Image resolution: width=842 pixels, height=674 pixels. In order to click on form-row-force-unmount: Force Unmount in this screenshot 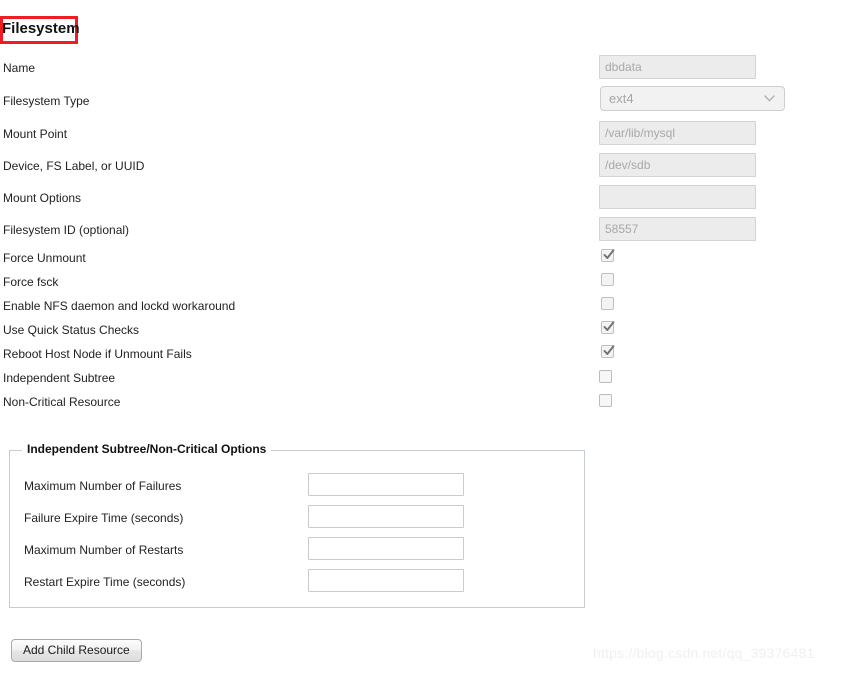, I will do `click(421, 263)`.